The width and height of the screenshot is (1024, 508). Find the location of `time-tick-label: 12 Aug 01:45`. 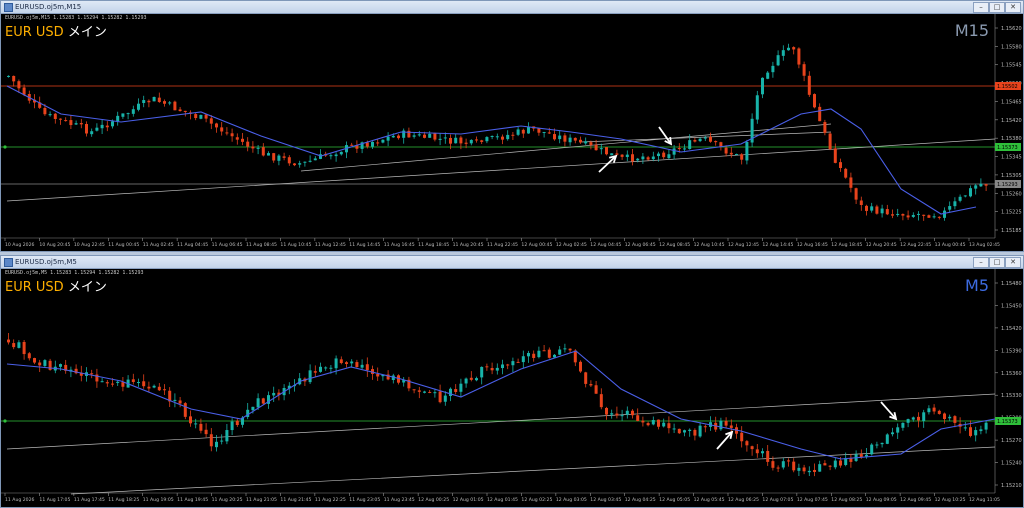

time-tick-label: 12 Aug 01:45 is located at coordinates (502, 500).